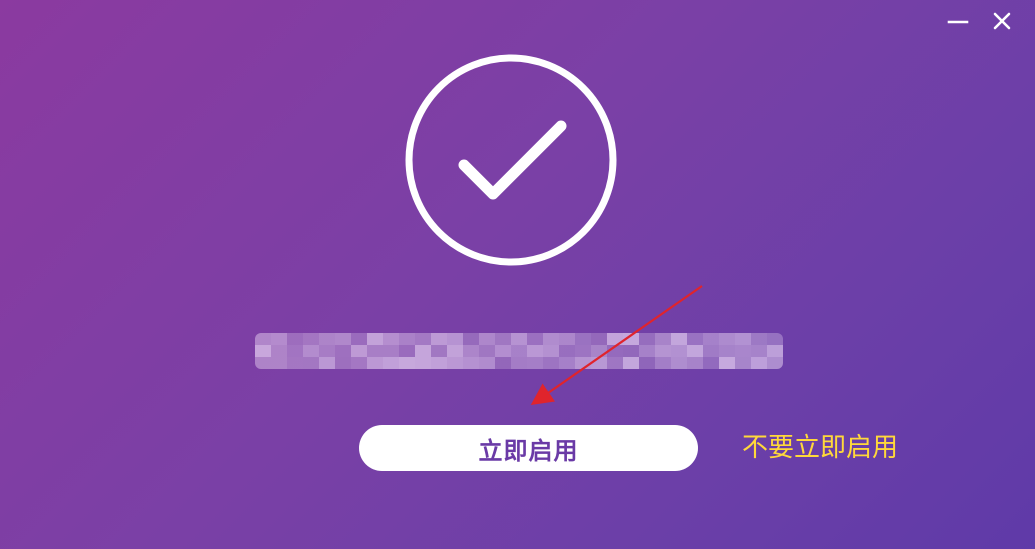  I want to click on status-message-obscured, so click(519, 351).